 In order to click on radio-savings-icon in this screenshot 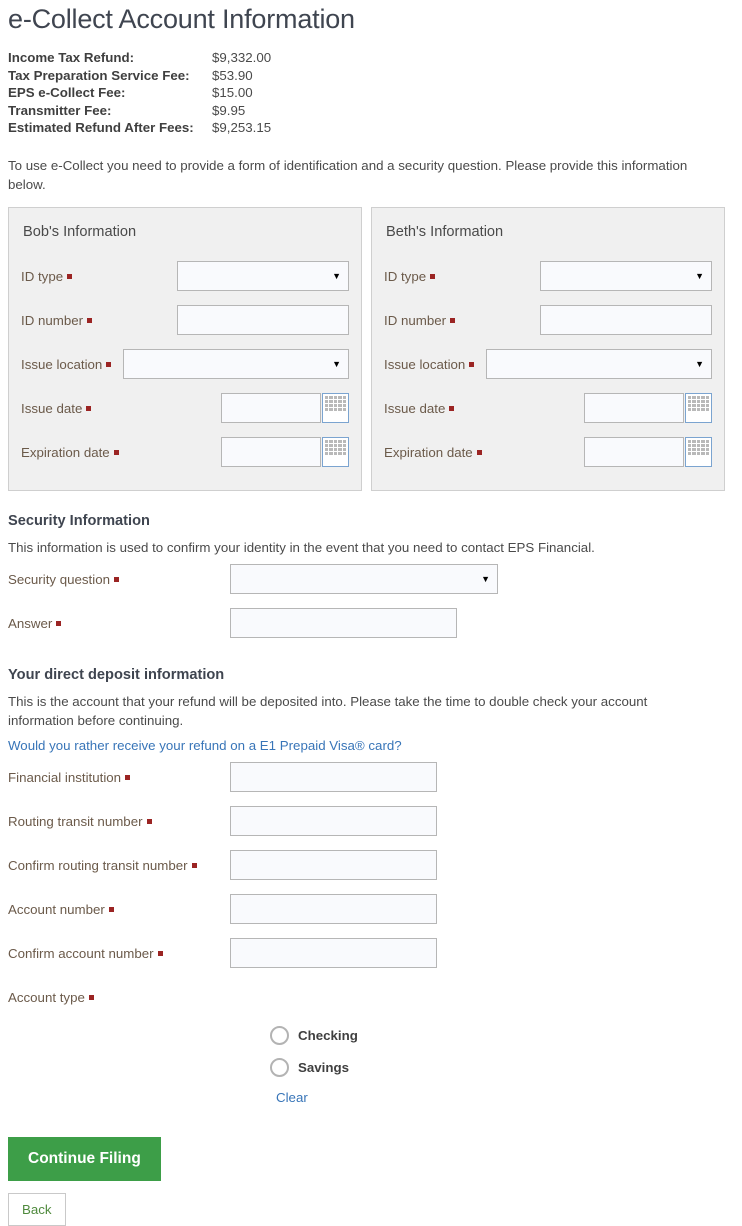, I will do `click(279, 1067)`.